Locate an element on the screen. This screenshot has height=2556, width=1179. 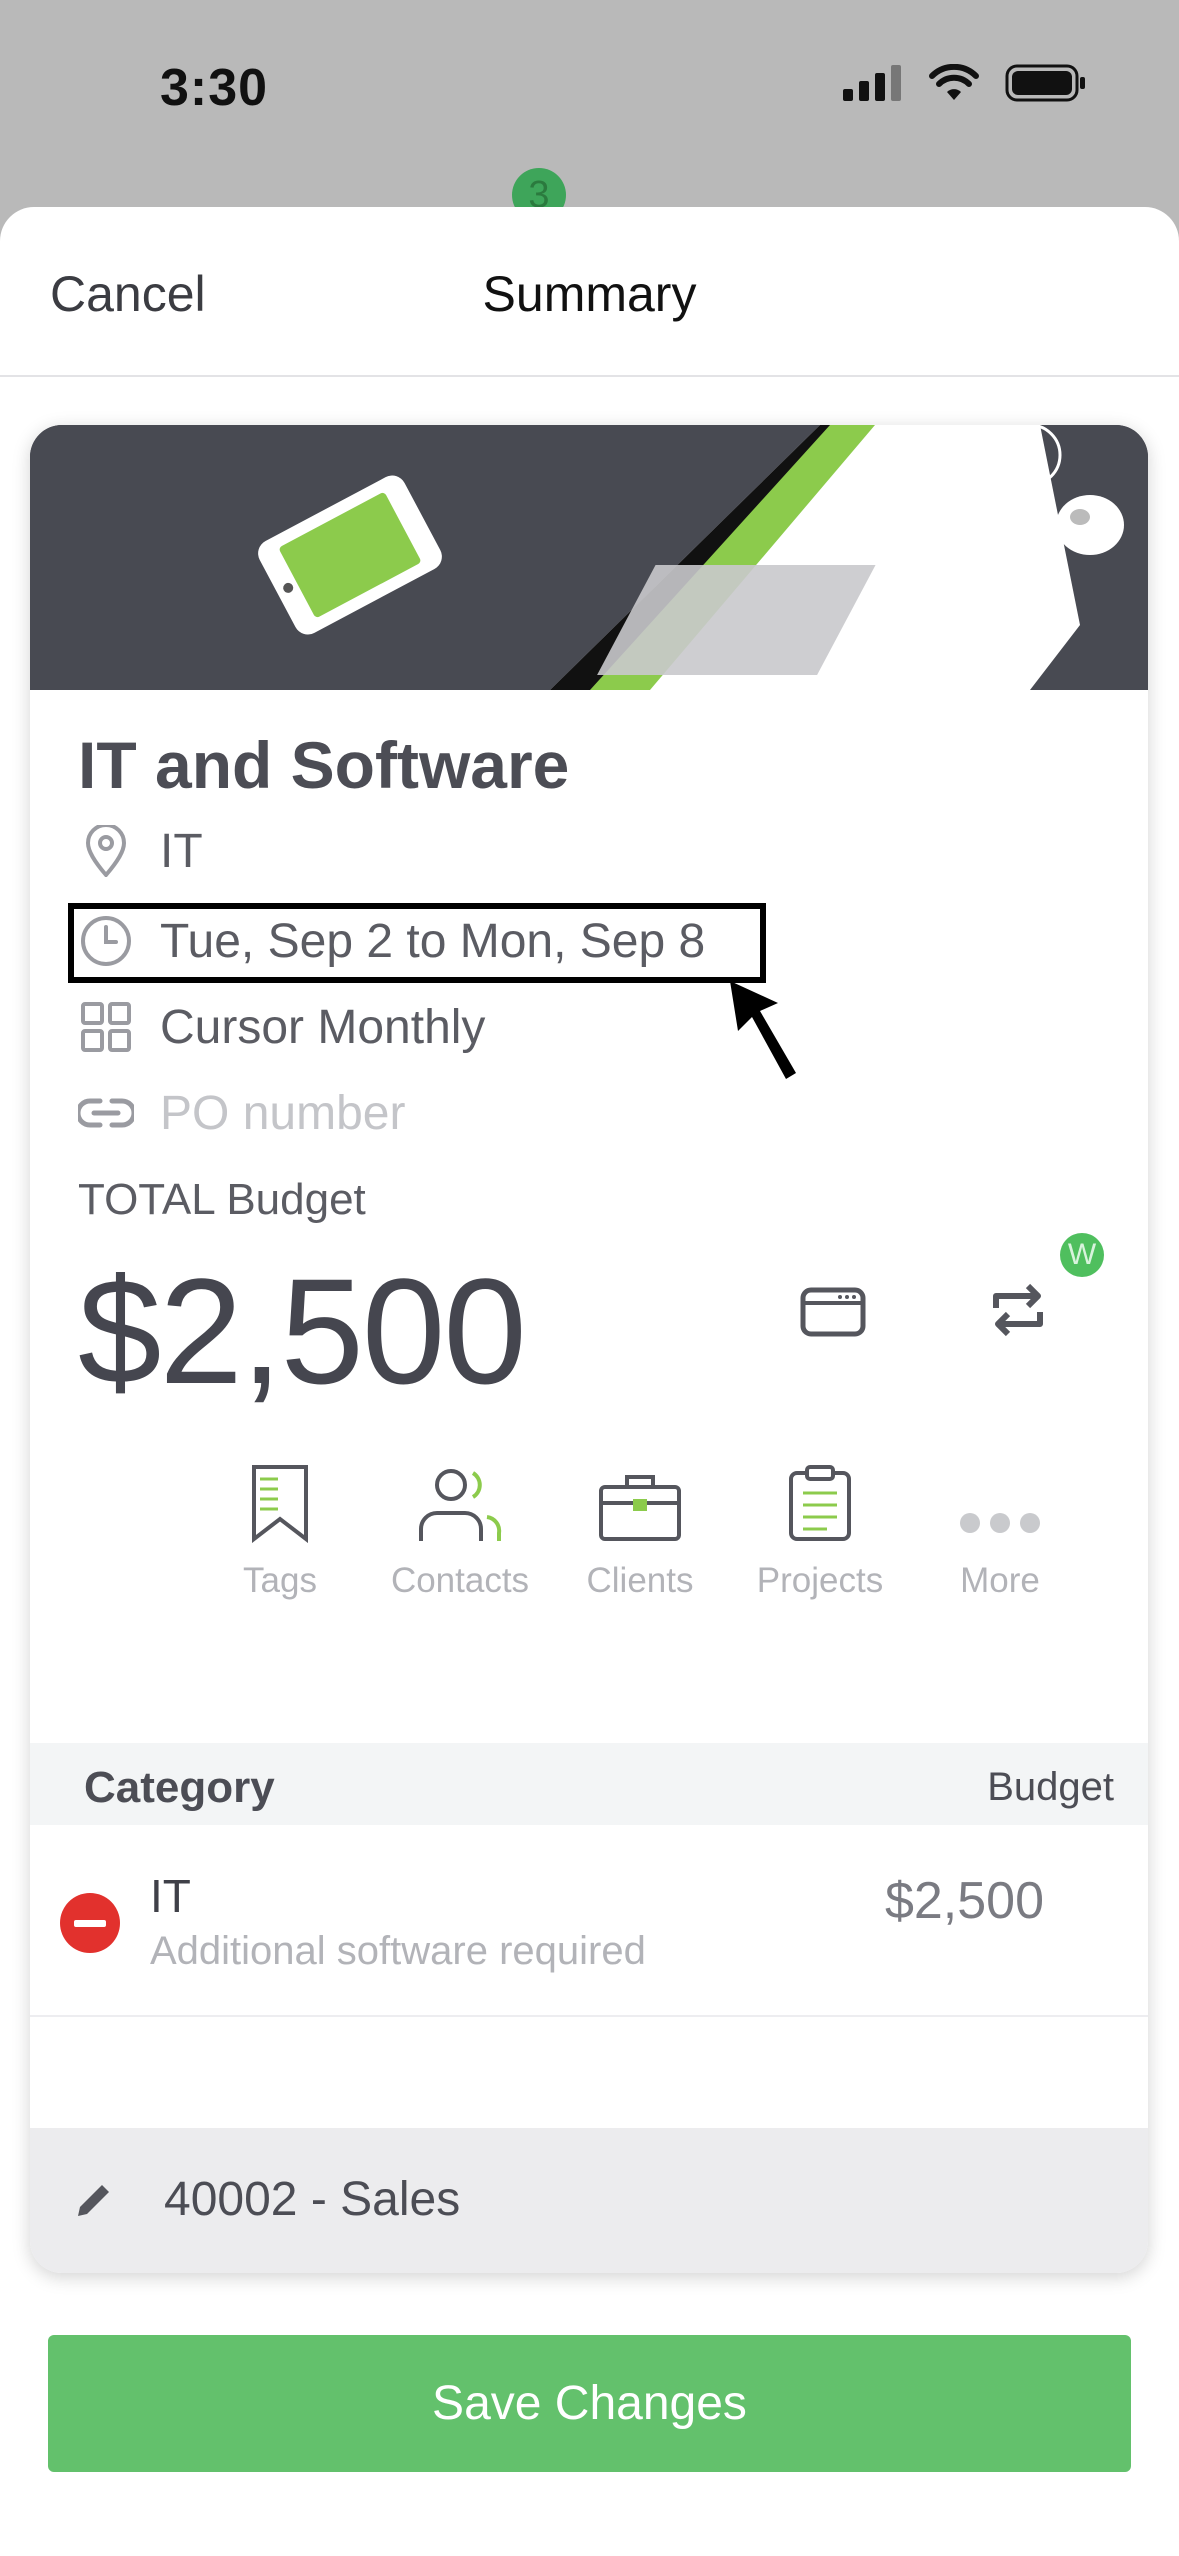
nav-bar: Cancel Summary is located at coordinates (589, 292).